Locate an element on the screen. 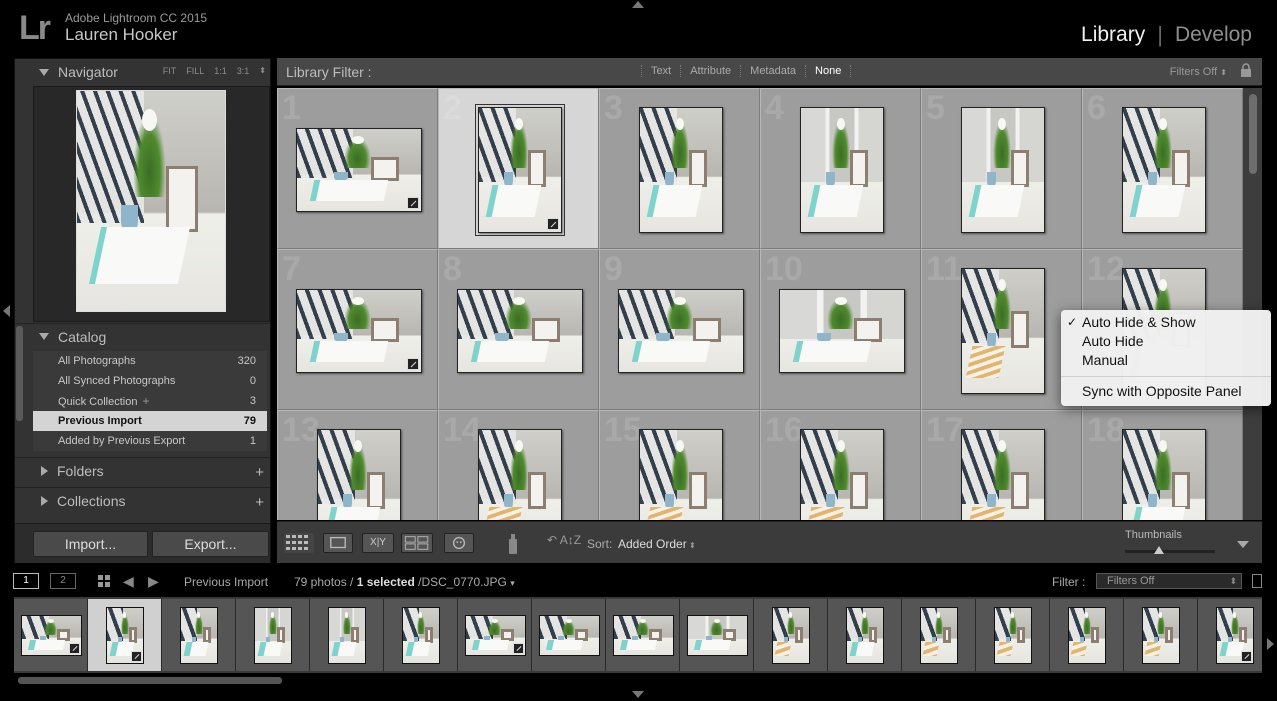 The width and height of the screenshot is (1277, 701). menu-item-manual: Manual is located at coordinates (1166, 360).